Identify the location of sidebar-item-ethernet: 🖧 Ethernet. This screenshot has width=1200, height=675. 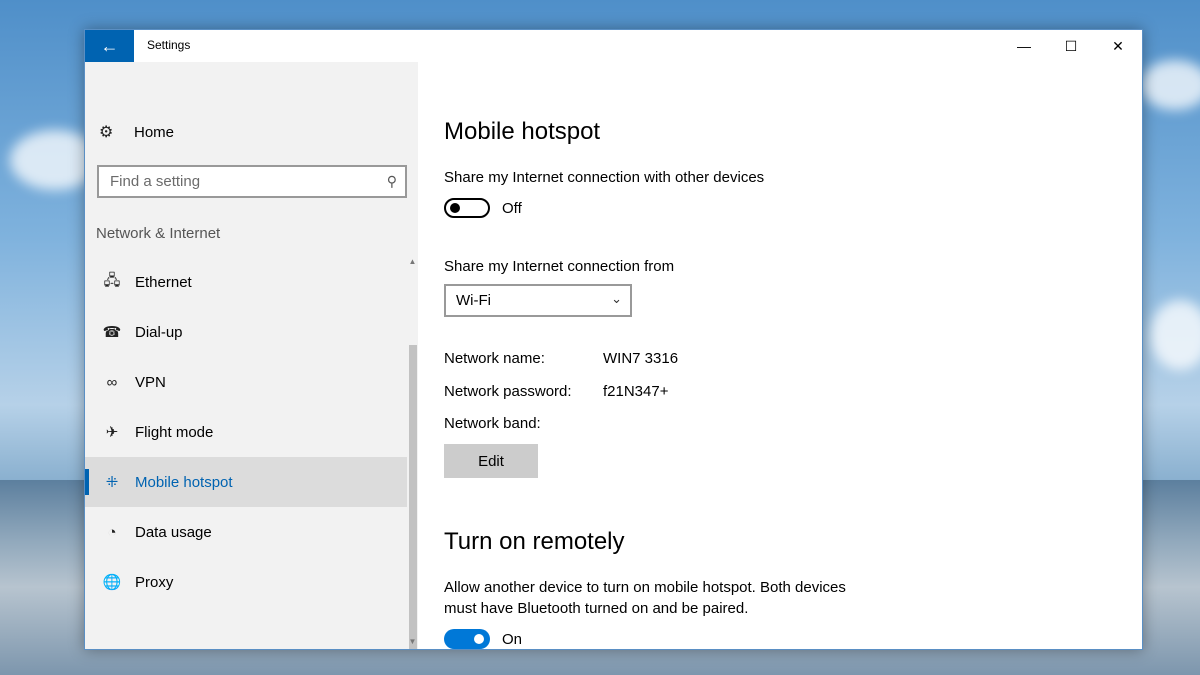
(246, 282).